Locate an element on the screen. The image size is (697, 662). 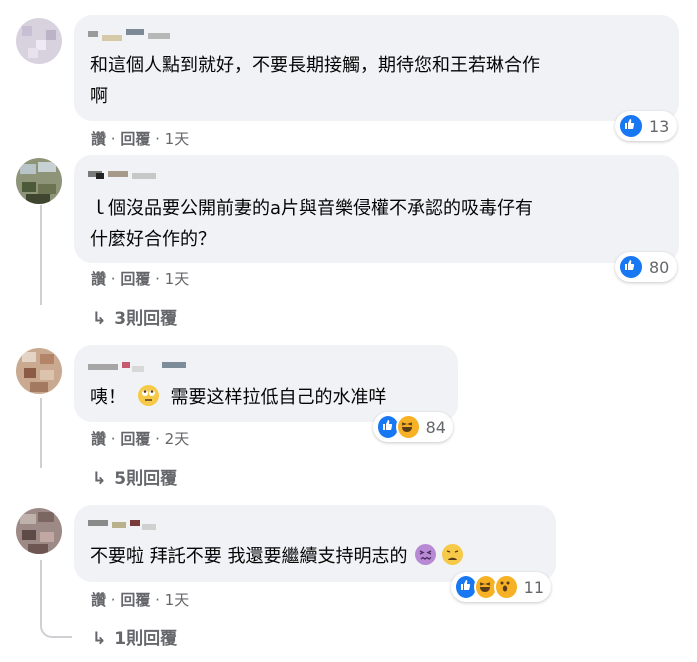
view-replies-link: ↳ 1則回覆 is located at coordinates (134, 636).